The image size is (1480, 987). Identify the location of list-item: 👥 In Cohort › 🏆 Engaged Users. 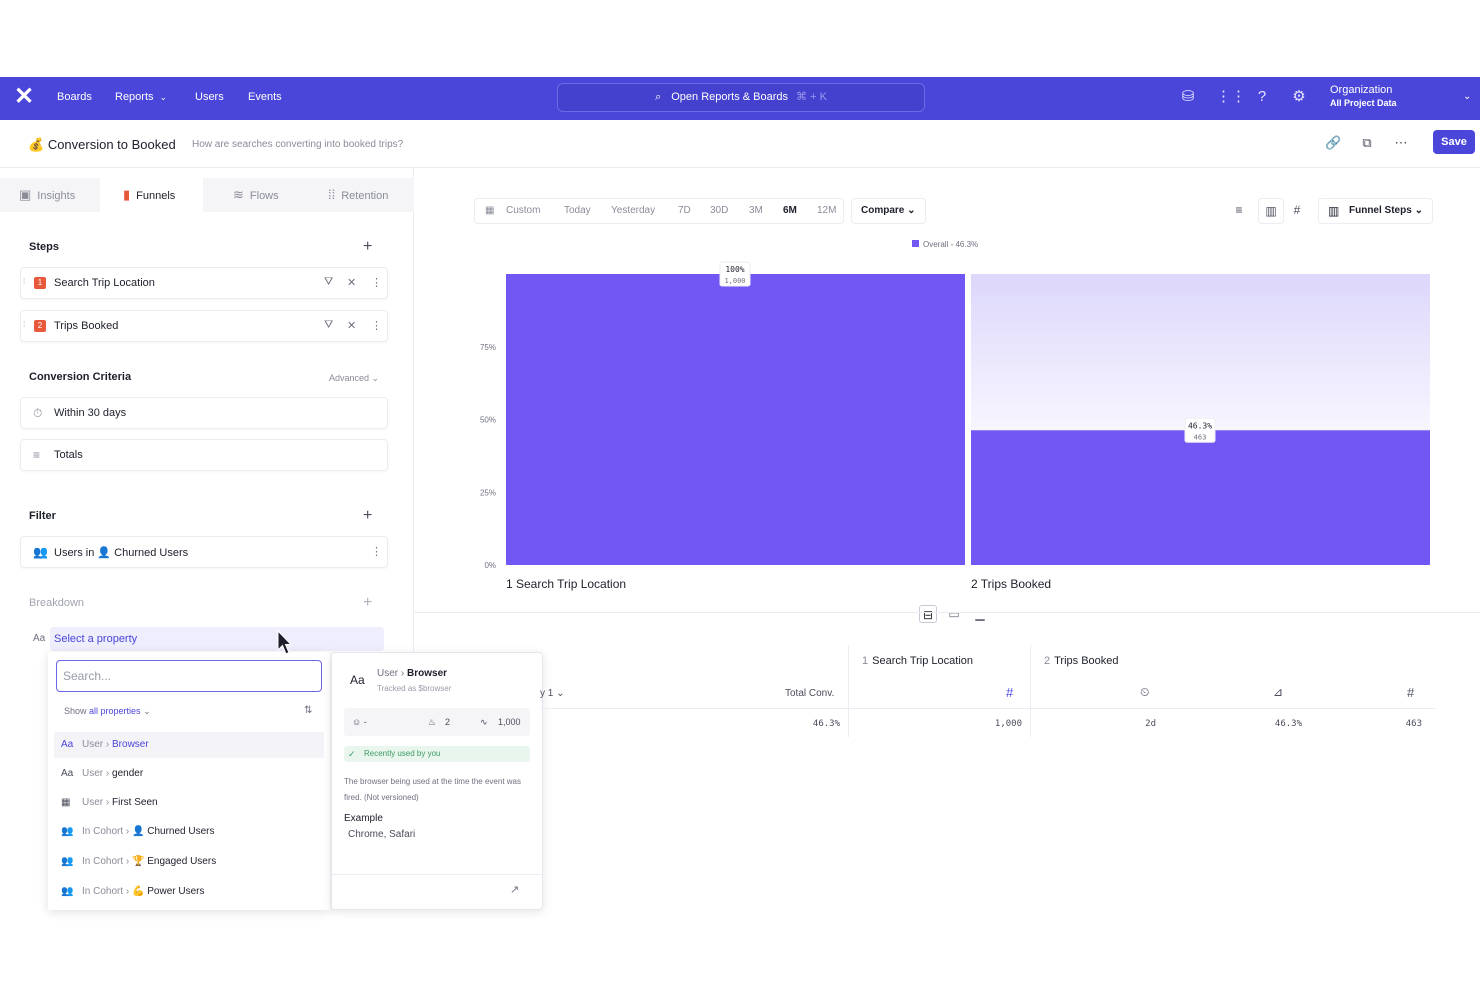
(189, 862).